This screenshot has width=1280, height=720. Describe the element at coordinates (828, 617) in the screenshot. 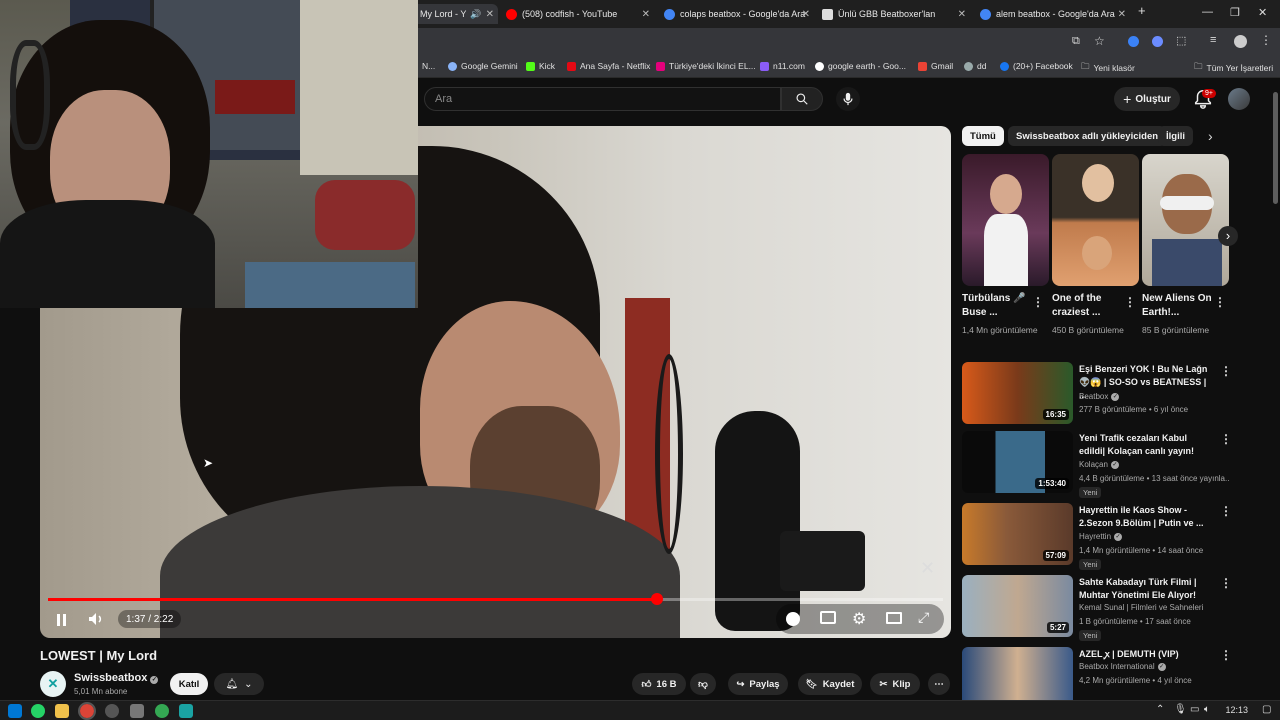

I see `subtitles-icon` at that location.